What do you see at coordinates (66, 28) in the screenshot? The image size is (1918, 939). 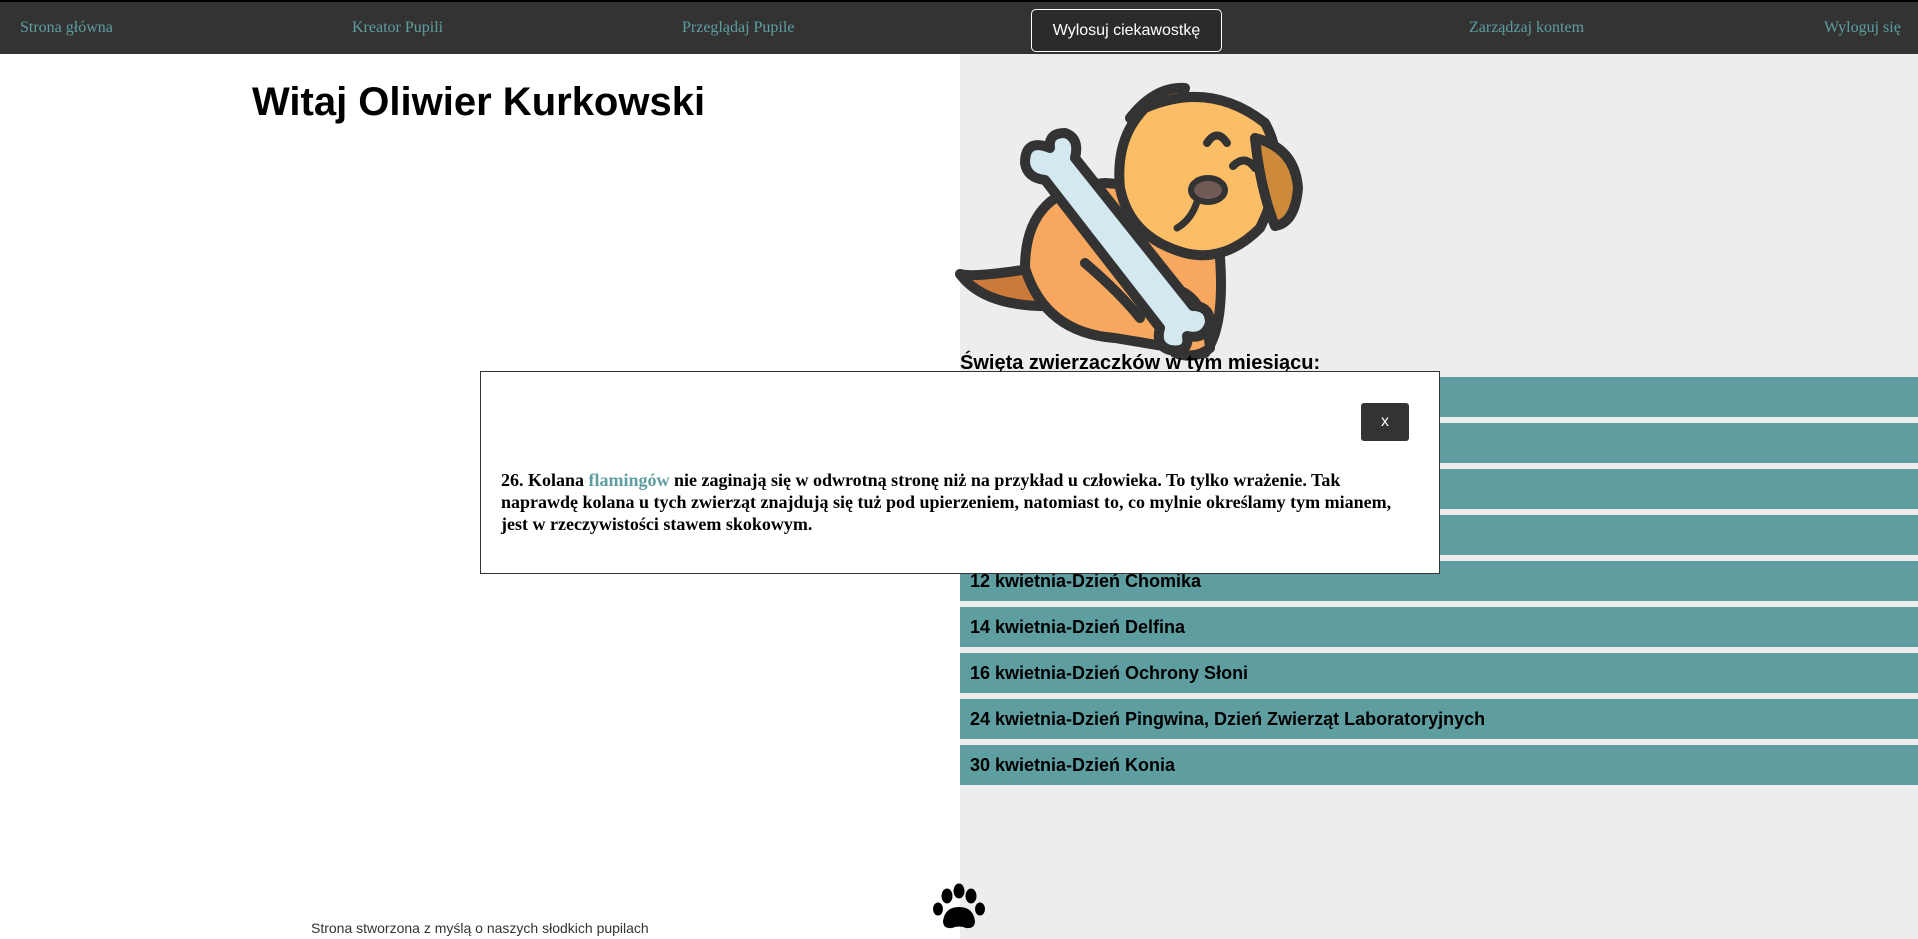 I see `nav-home-link: Strona główna` at bounding box center [66, 28].